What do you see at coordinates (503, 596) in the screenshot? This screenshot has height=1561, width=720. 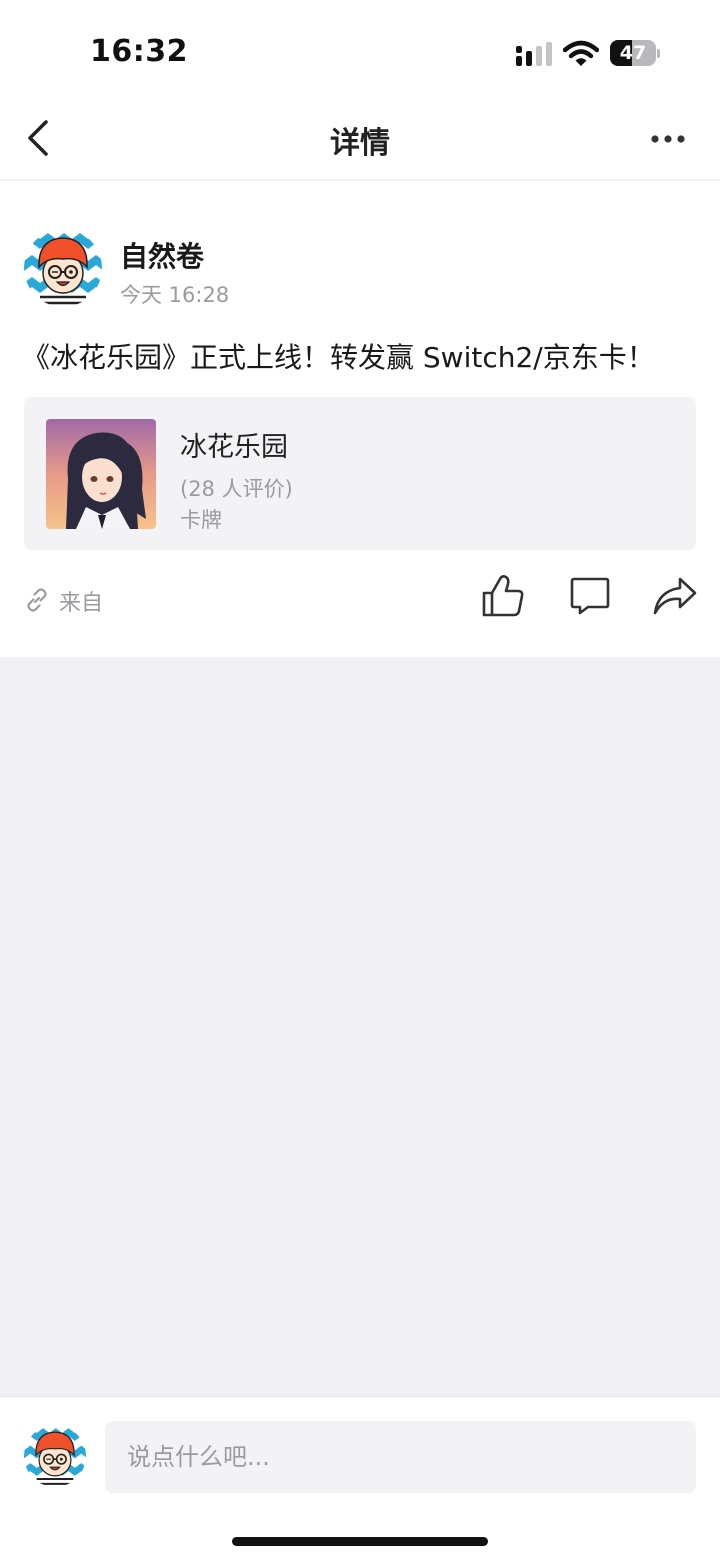 I see `like-button` at bounding box center [503, 596].